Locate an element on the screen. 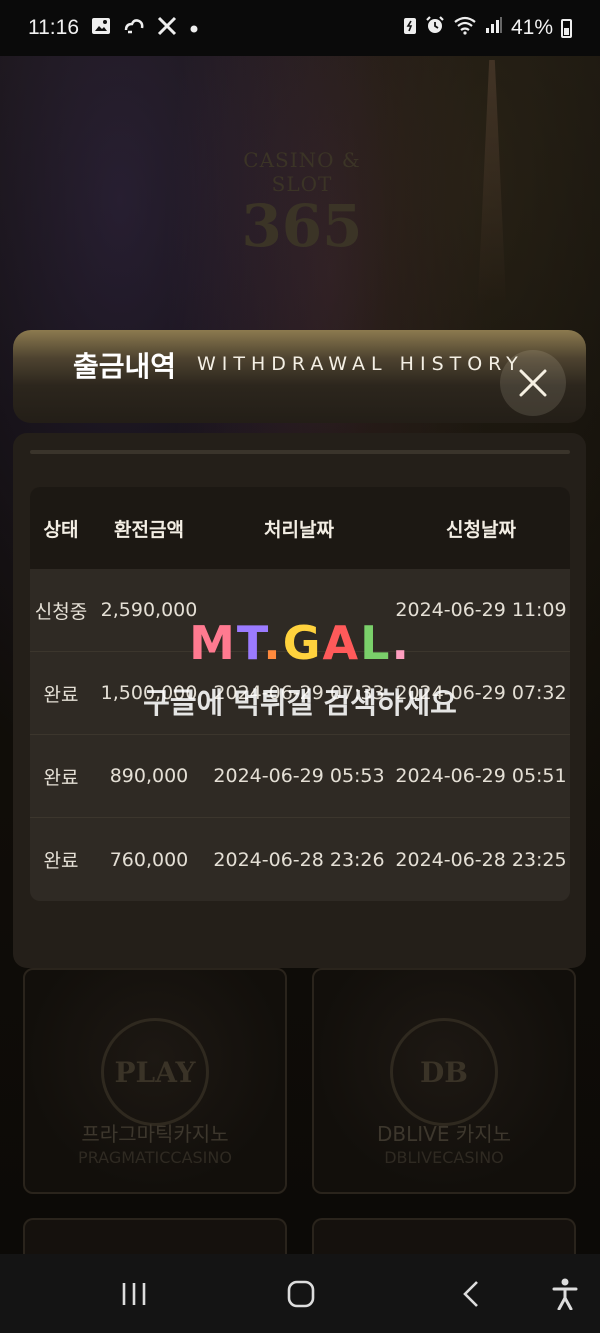 The image size is (600, 1333). navigation-bar is located at coordinates (300, 1293).